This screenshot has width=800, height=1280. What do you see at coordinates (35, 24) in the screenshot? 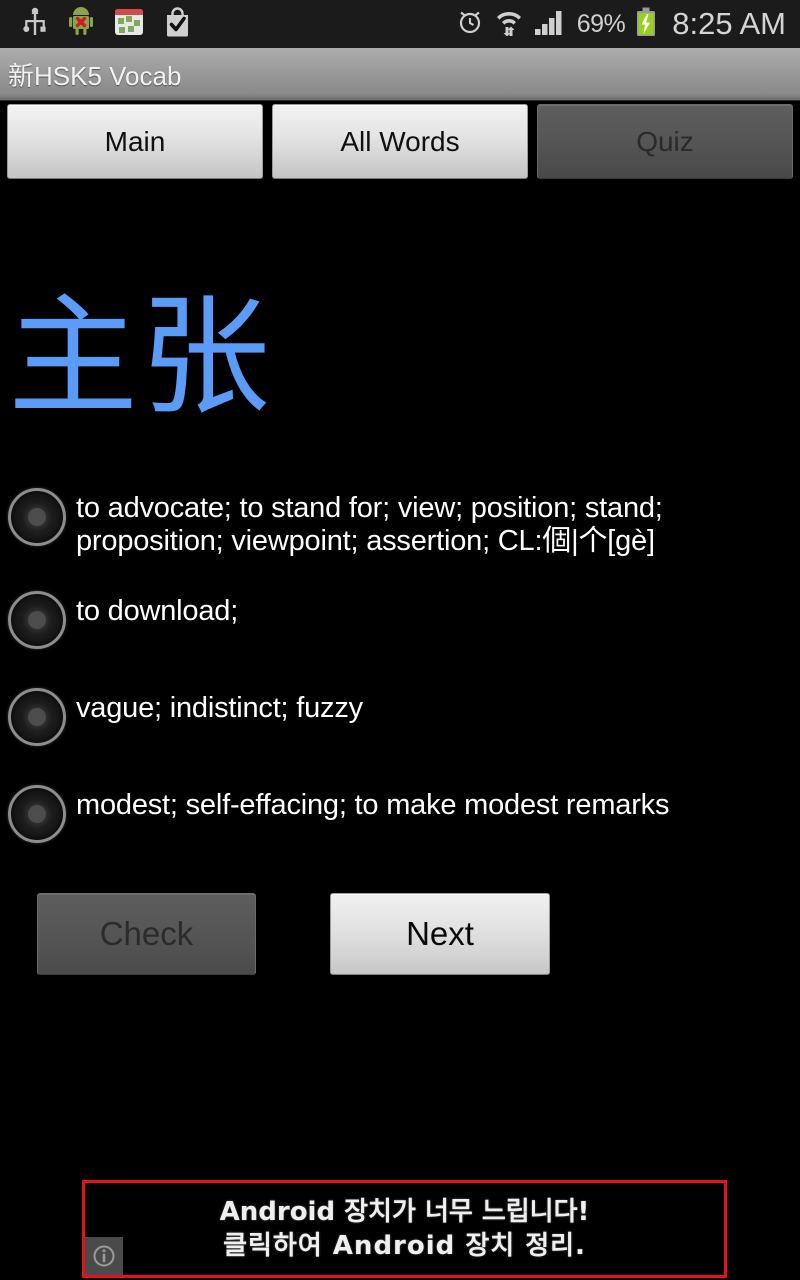
I see `usb-icon` at bounding box center [35, 24].